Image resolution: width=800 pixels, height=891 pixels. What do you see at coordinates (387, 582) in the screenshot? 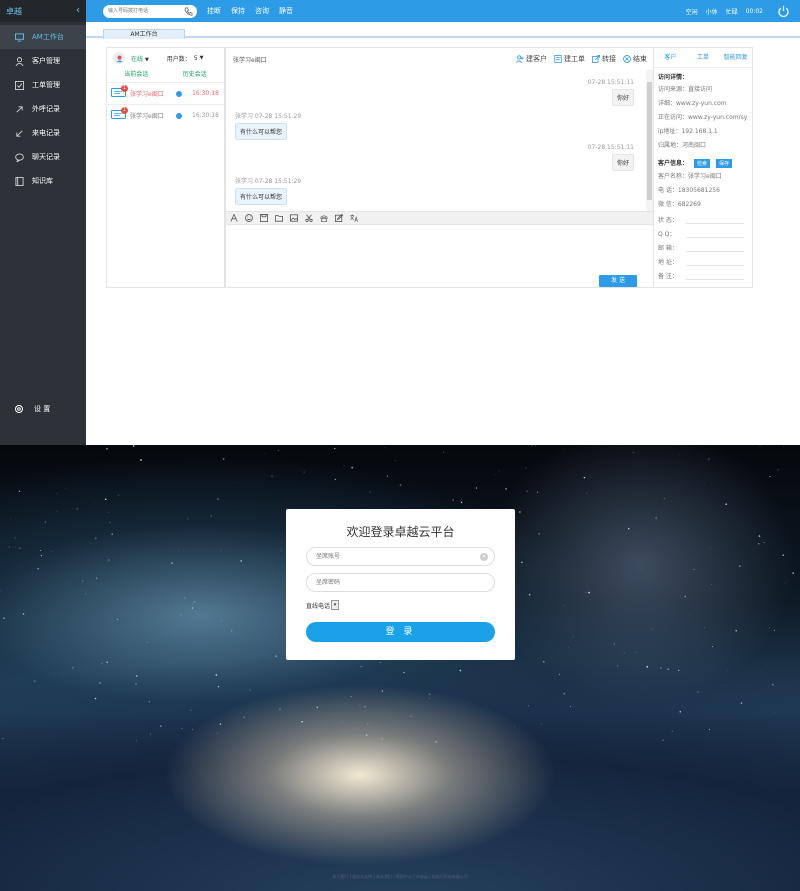
I see `password-input` at bounding box center [387, 582].